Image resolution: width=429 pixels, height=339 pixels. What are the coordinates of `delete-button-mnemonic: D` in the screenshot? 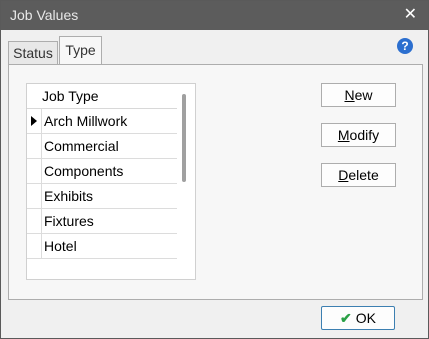 It's located at (343, 175).